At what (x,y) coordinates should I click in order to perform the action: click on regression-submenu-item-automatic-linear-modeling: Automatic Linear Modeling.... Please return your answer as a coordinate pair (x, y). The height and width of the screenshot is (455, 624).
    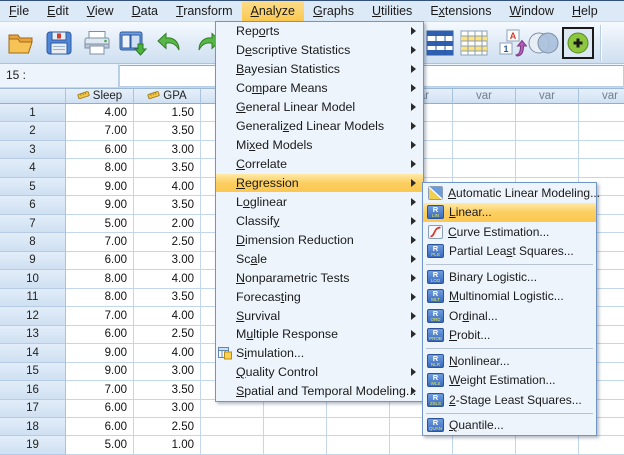
    Looking at the image, I should click on (511, 193).